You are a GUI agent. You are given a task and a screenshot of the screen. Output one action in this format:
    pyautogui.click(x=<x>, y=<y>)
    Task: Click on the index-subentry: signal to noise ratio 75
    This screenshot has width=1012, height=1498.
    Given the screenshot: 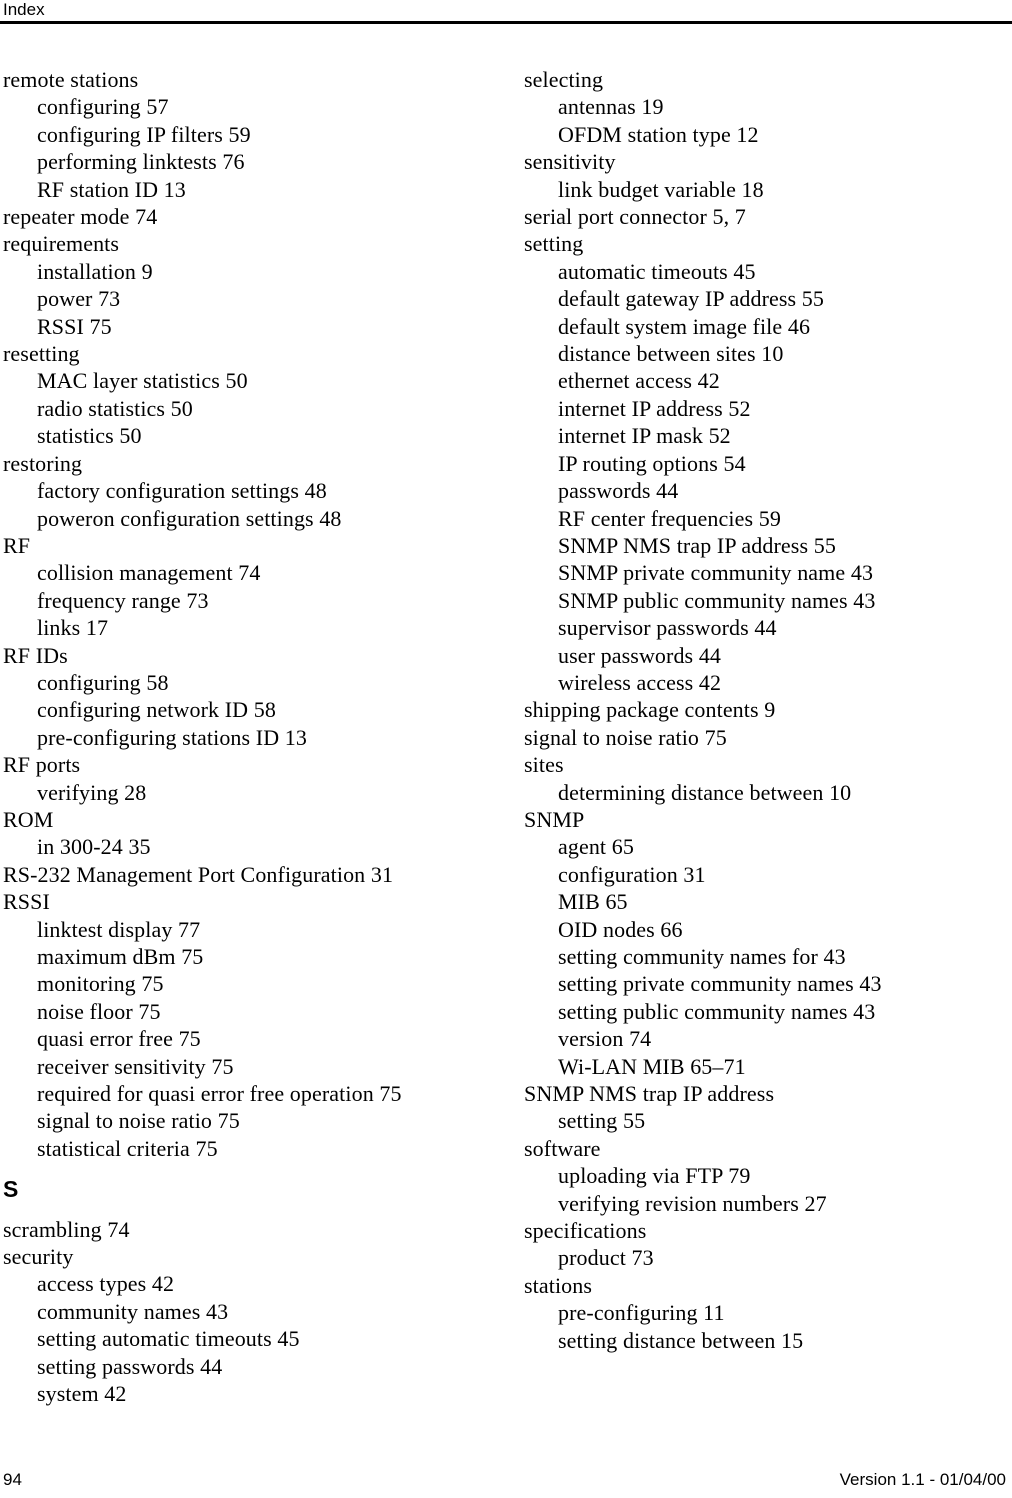 What is the action you would take?
    pyautogui.click(x=138, y=1121)
    